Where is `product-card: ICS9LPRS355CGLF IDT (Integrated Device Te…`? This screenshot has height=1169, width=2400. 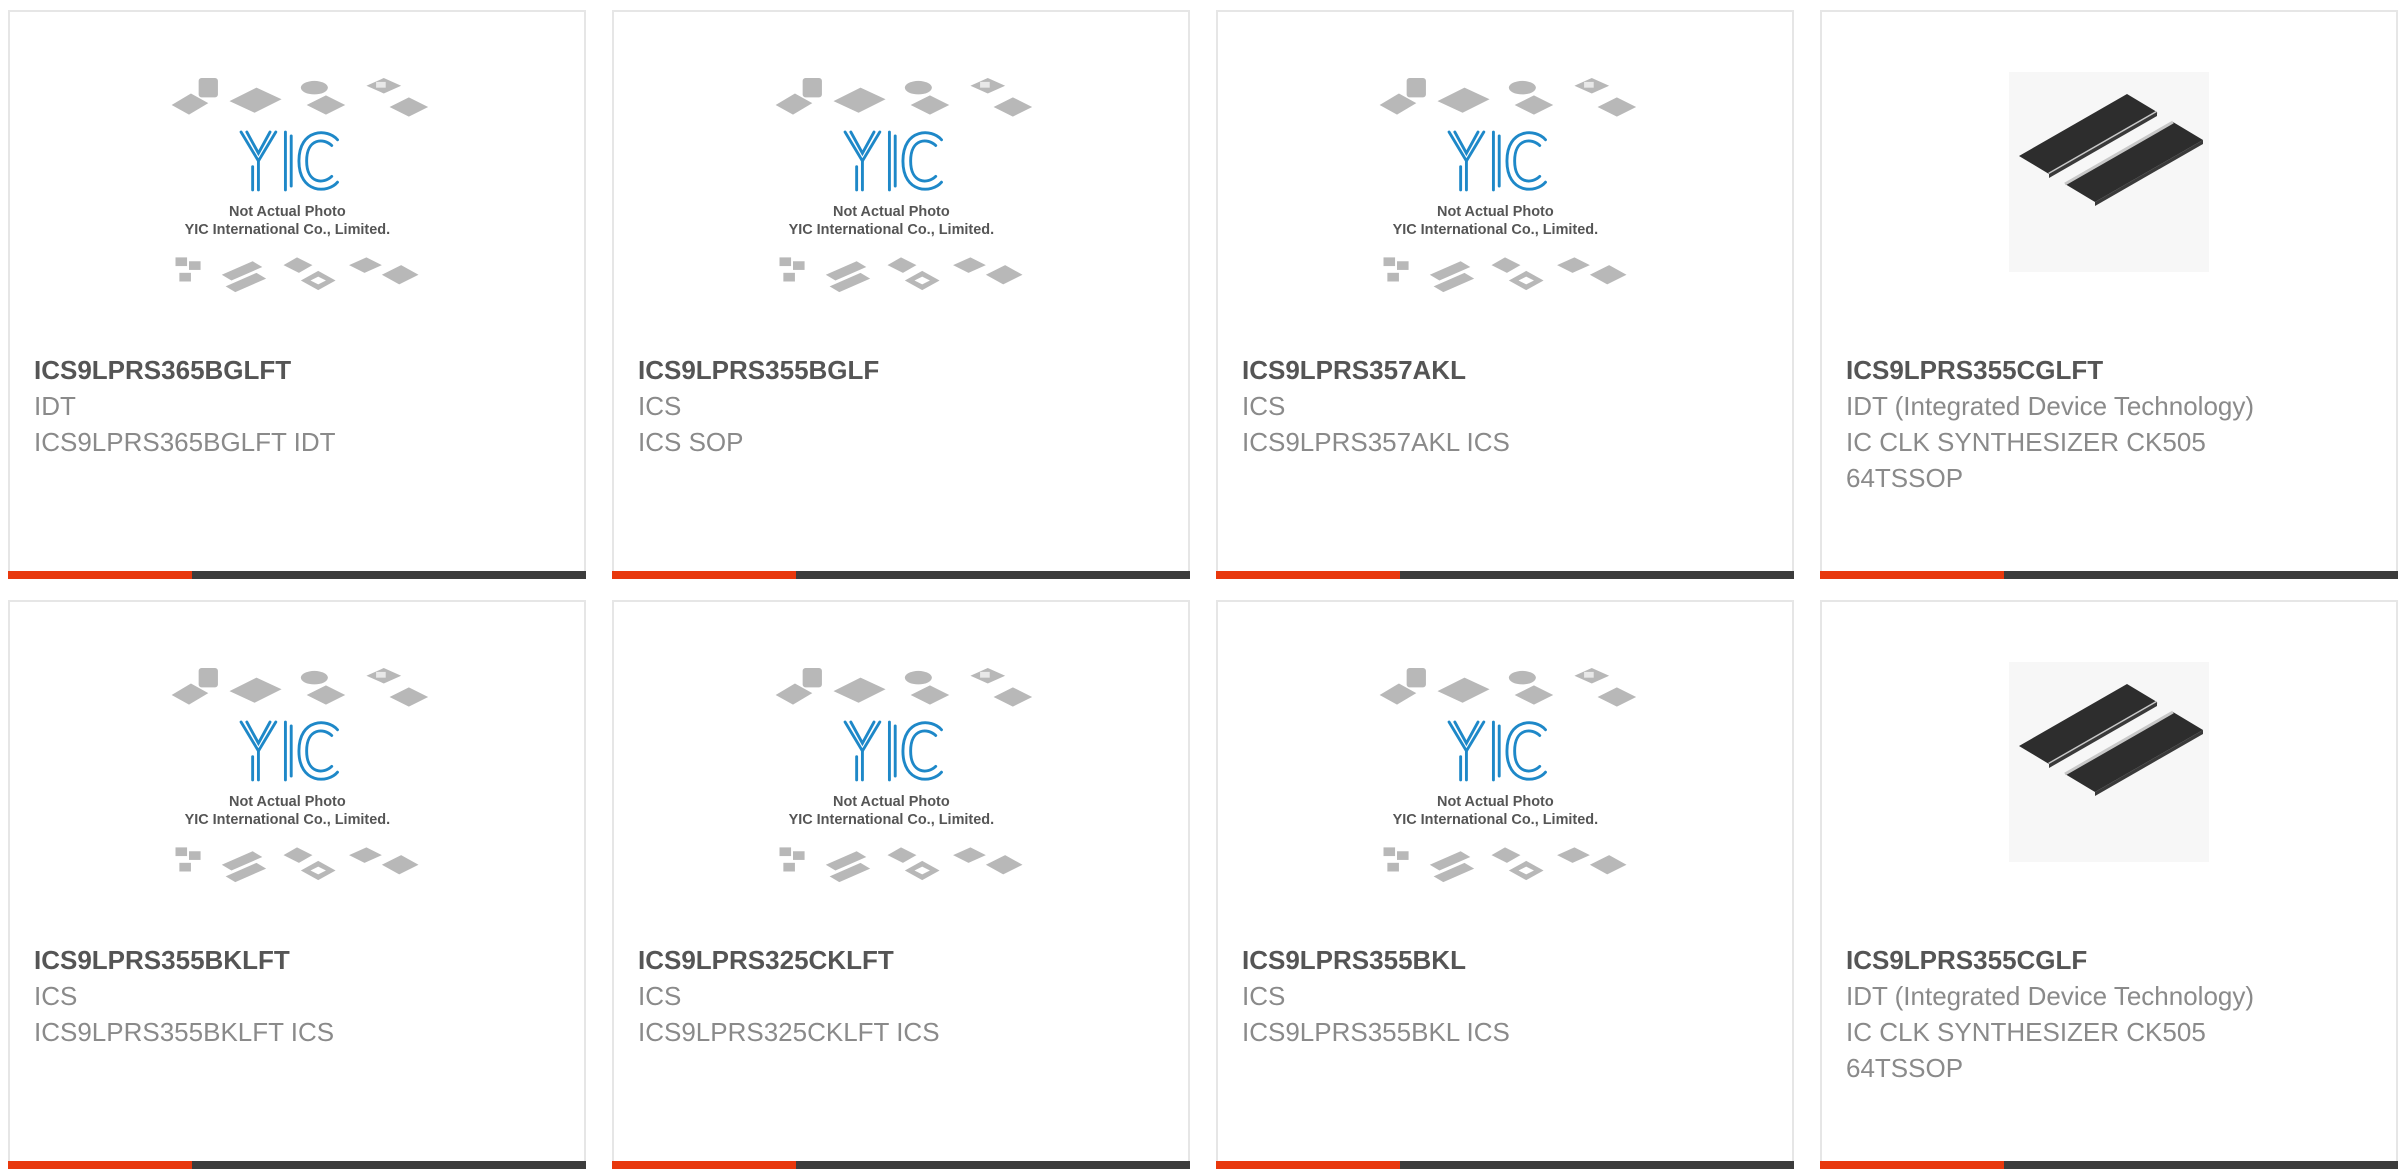 product-card: ICS9LPRS355CGLF IDT (Integrated Device Te… is located at coordinates (2109, 884).